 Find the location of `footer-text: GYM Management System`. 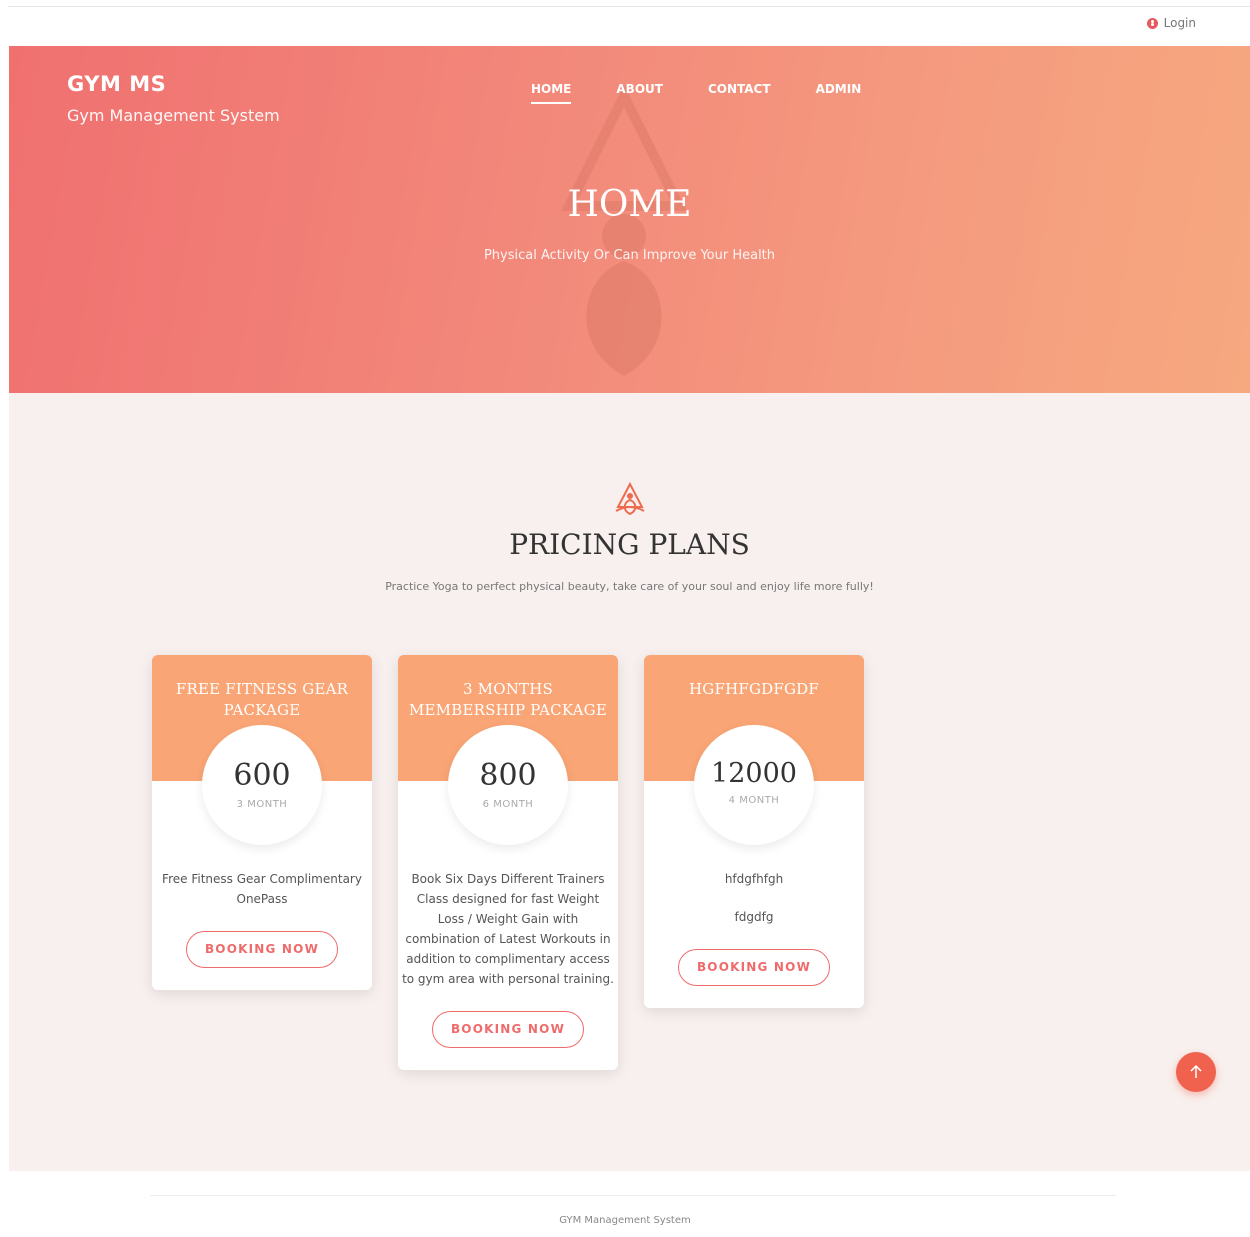

footer-text: GYM Management System is located at coordinates (625, 1220).